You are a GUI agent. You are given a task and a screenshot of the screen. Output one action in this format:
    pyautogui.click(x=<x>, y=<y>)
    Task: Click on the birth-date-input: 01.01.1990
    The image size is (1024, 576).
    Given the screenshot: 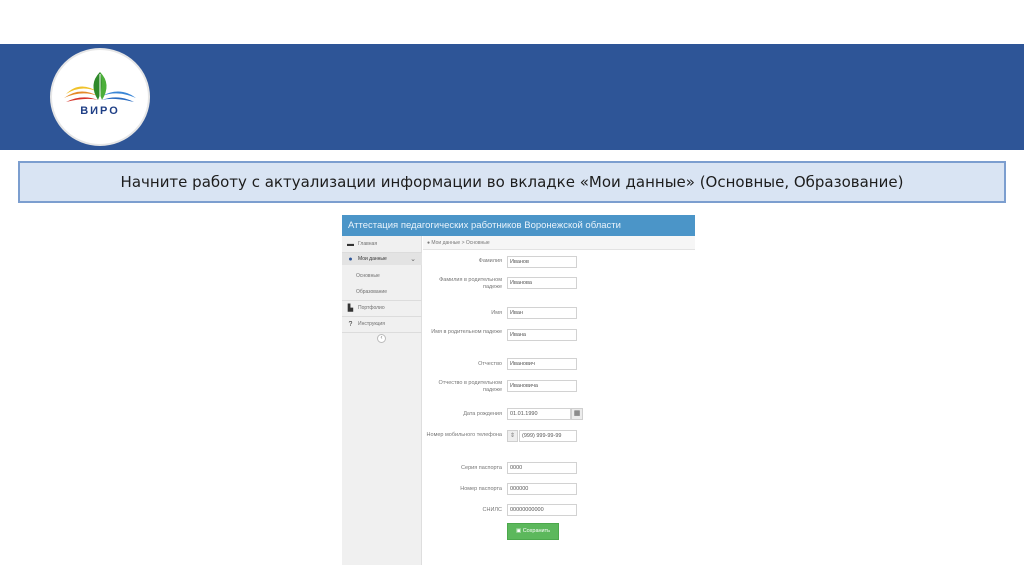 What is the action you would take?
    pyautogui.click(x=539, y=414)
    